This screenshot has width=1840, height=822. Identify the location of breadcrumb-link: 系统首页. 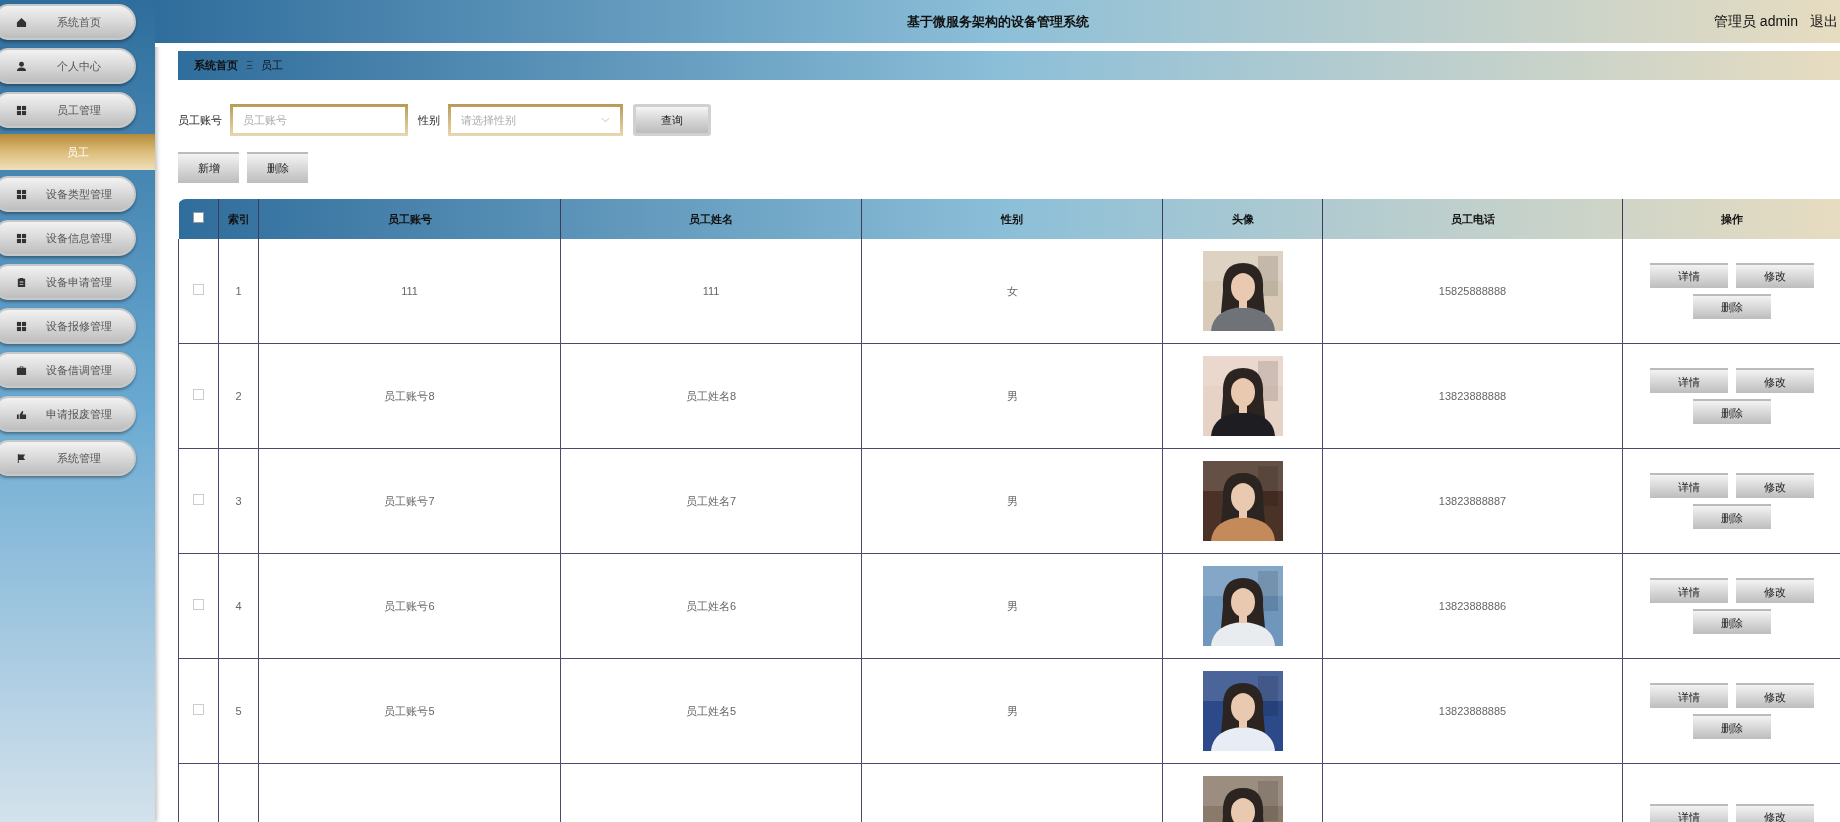
(216, 65).